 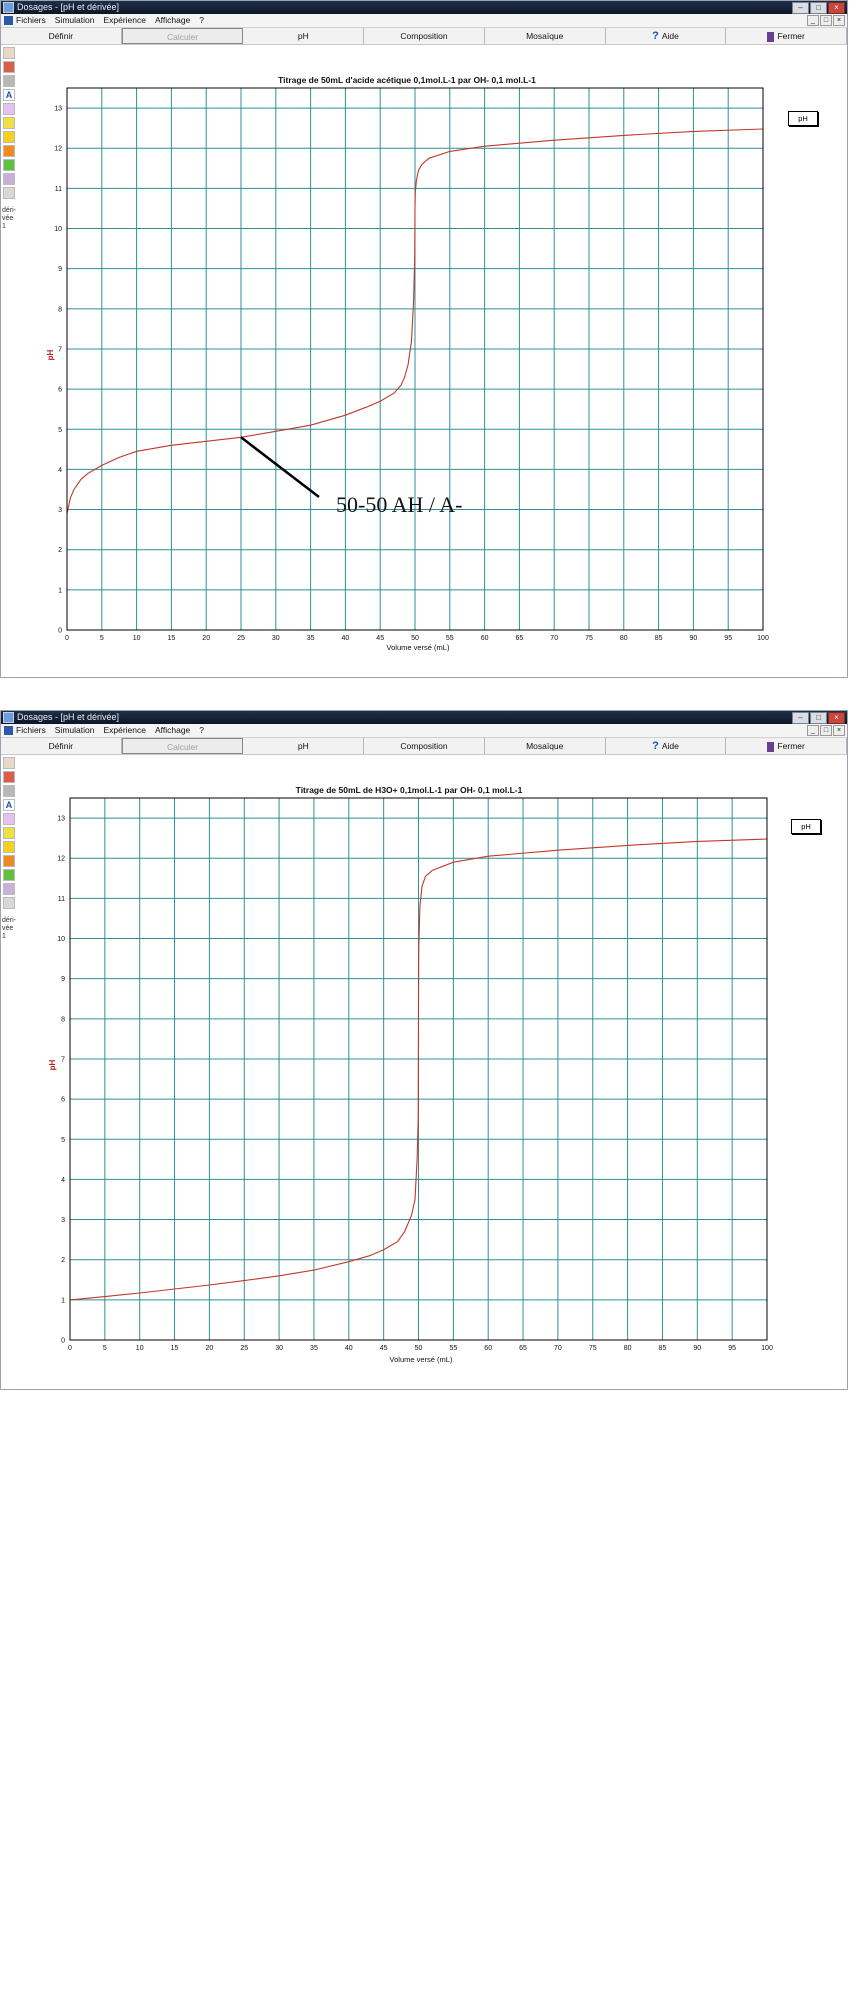 I want to click on y-tick-label: 5, so click(x=63, y=1140).